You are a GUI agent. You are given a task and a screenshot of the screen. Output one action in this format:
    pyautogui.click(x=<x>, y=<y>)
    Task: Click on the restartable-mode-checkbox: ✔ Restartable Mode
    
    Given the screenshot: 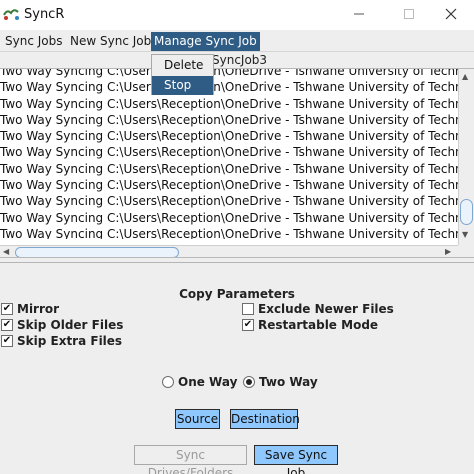 What is the action you would take?
    pyautogui.click(x=317, y=325)
    